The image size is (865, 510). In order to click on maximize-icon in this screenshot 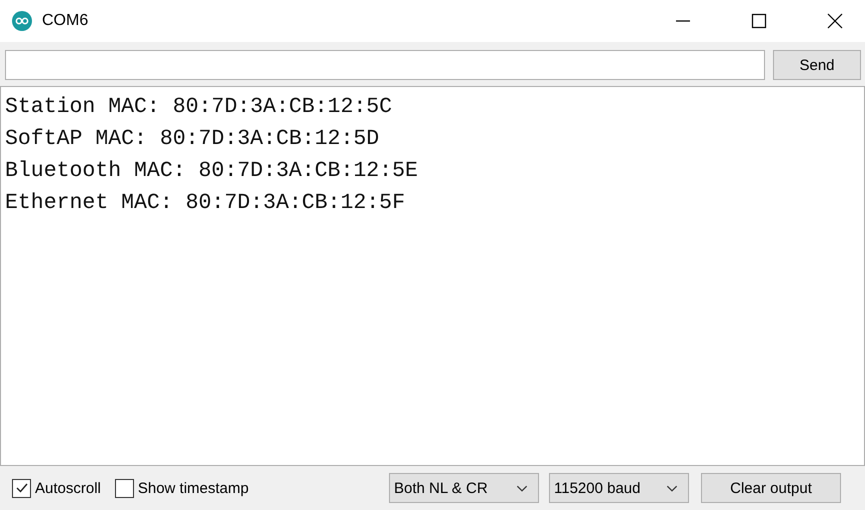, I will do `click(759, 21)`.